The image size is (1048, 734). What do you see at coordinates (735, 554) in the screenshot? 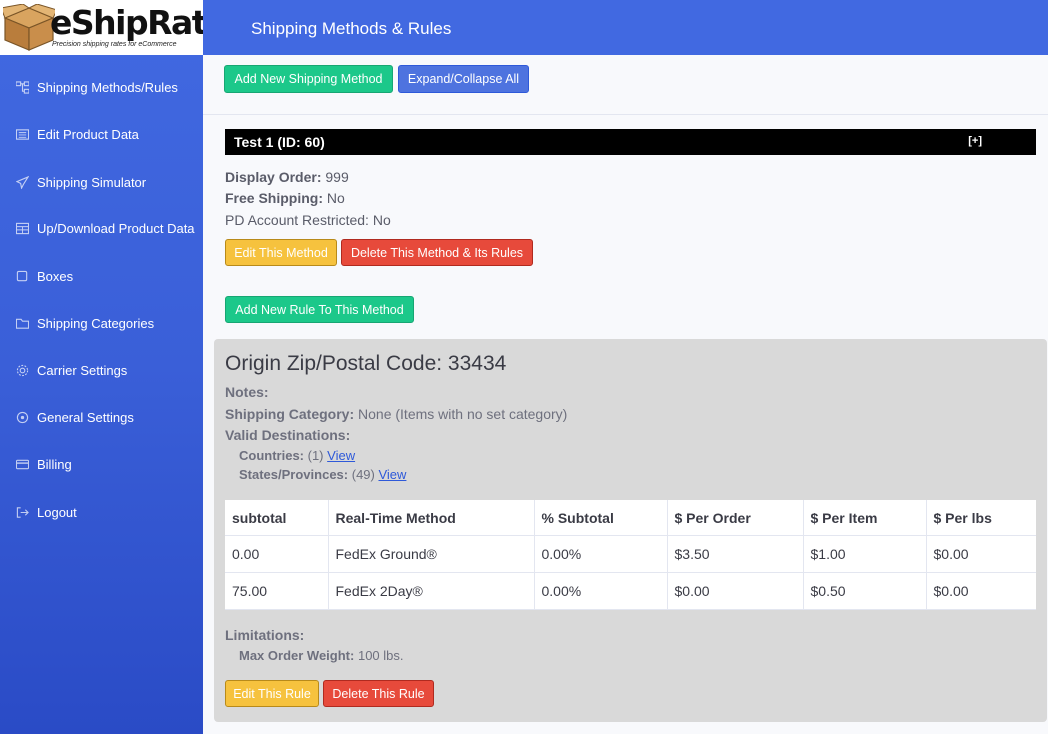
I see `table-cell: $3.50` at bounding box center [735, 554].